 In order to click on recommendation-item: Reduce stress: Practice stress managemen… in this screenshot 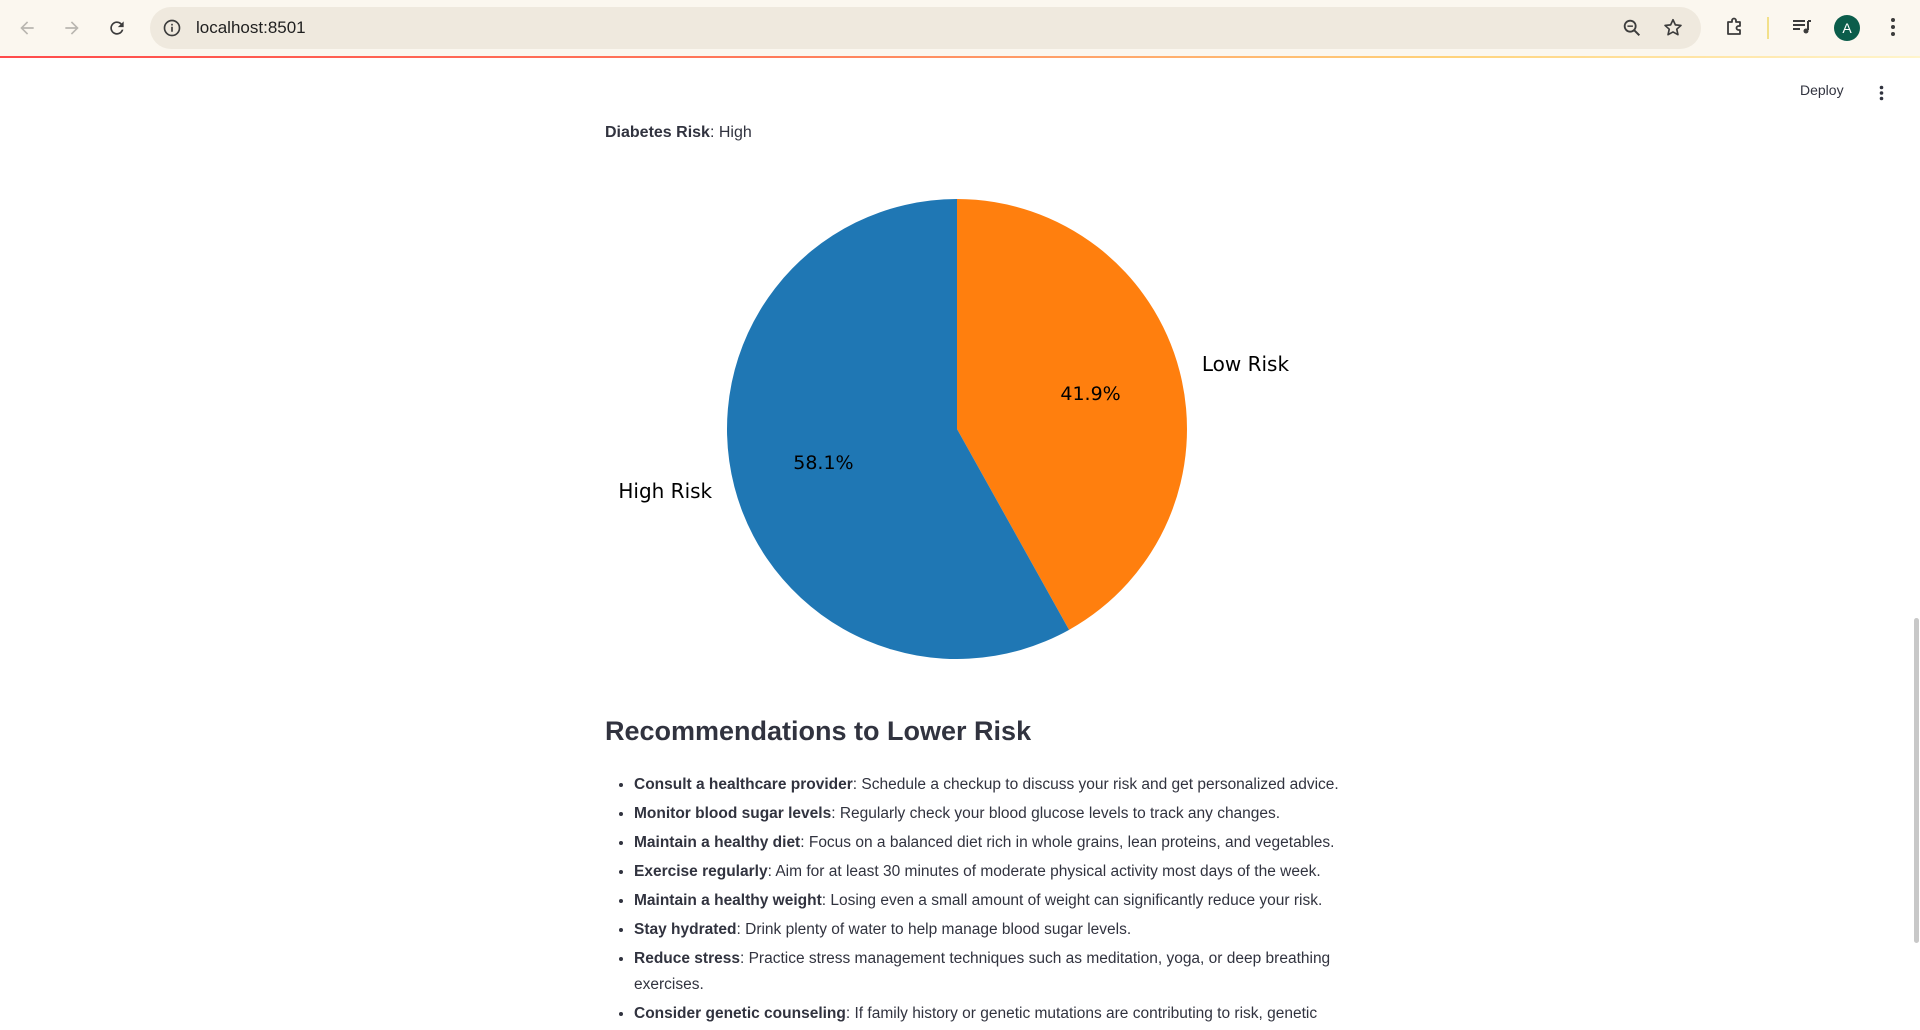, I will do `click(994, 972)`.